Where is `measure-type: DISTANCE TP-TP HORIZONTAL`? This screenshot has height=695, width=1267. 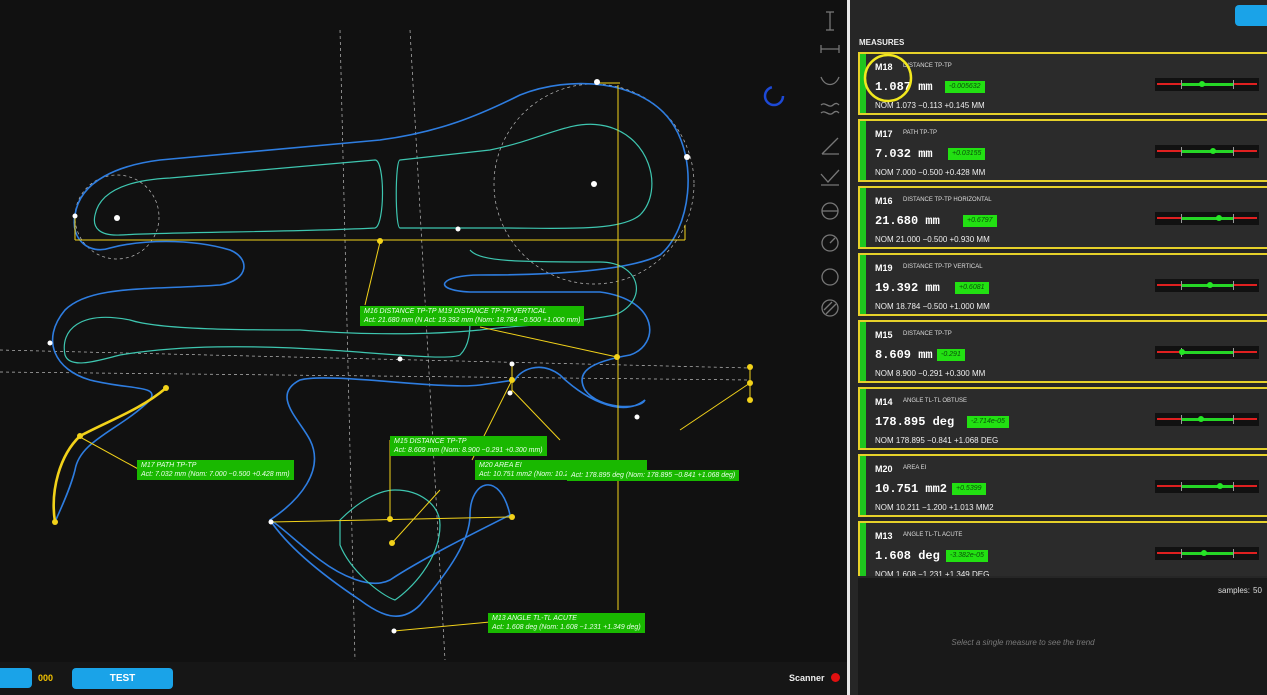
measure-type: DISTANCE TP-TP HORIZONTAL is located at coordinates (947, 200).